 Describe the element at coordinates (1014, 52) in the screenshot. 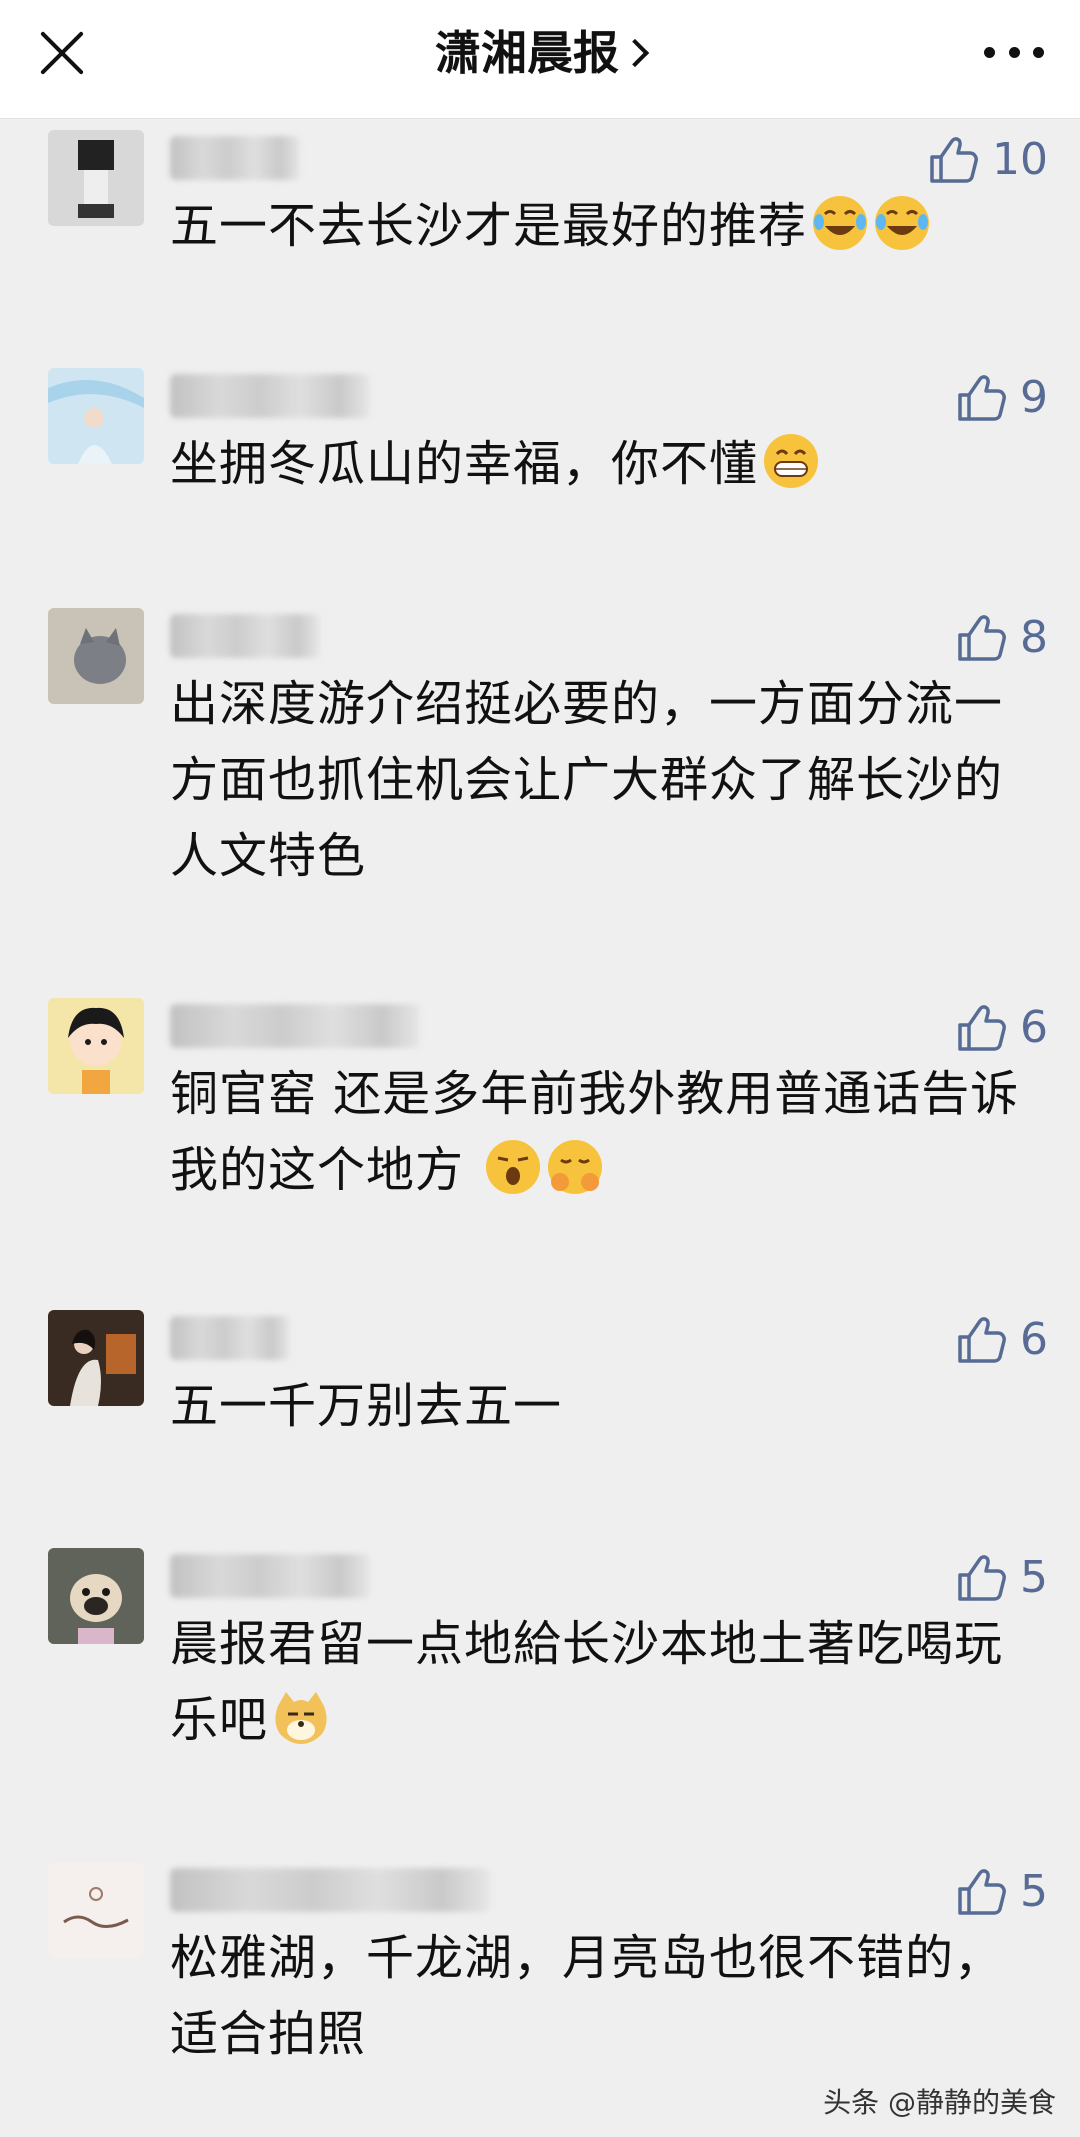

I see `more-options-icon` at that location.